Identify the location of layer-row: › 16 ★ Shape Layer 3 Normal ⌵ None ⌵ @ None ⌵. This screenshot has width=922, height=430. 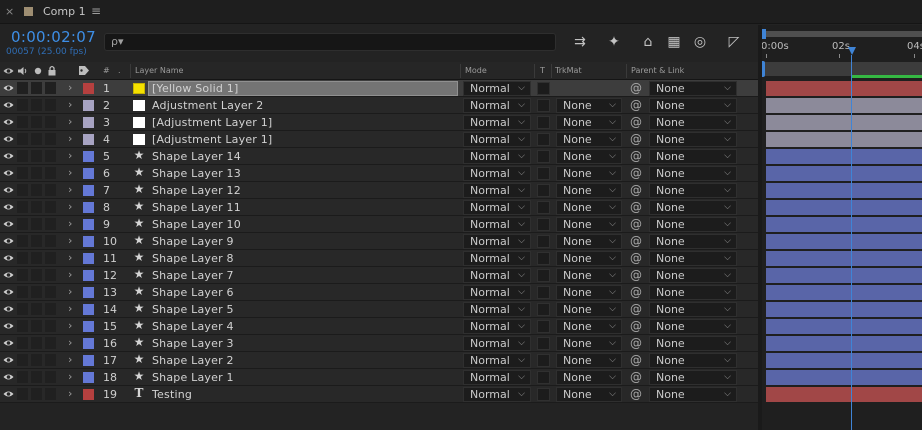
(380, 343).